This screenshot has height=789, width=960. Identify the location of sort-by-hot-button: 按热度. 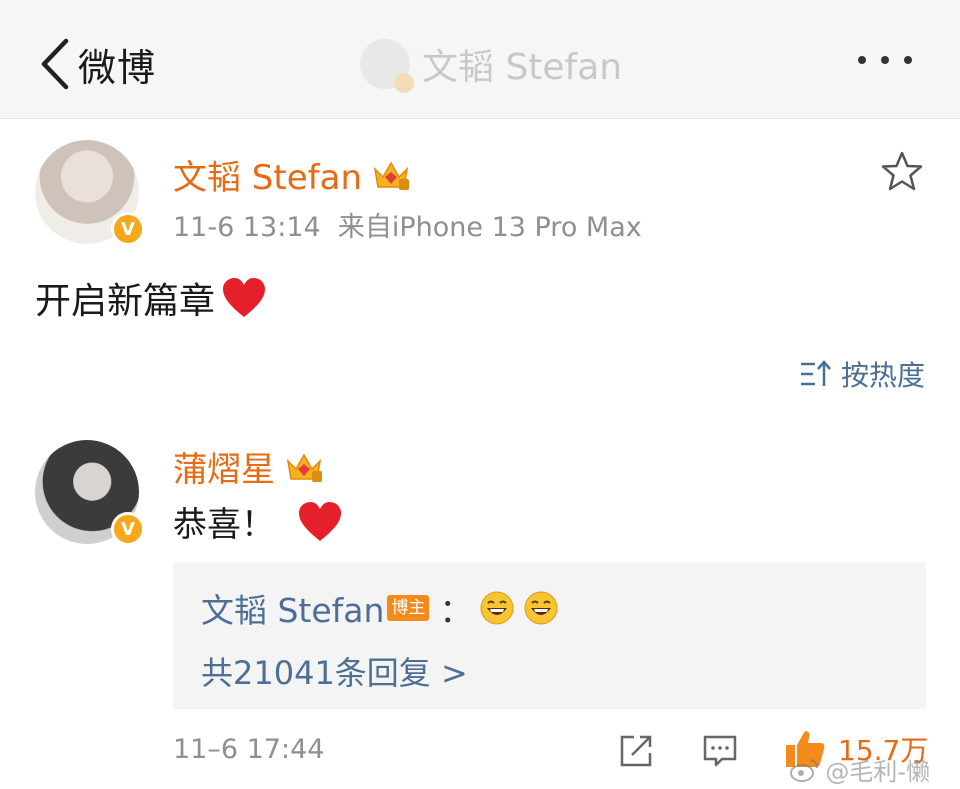
(862, 374).